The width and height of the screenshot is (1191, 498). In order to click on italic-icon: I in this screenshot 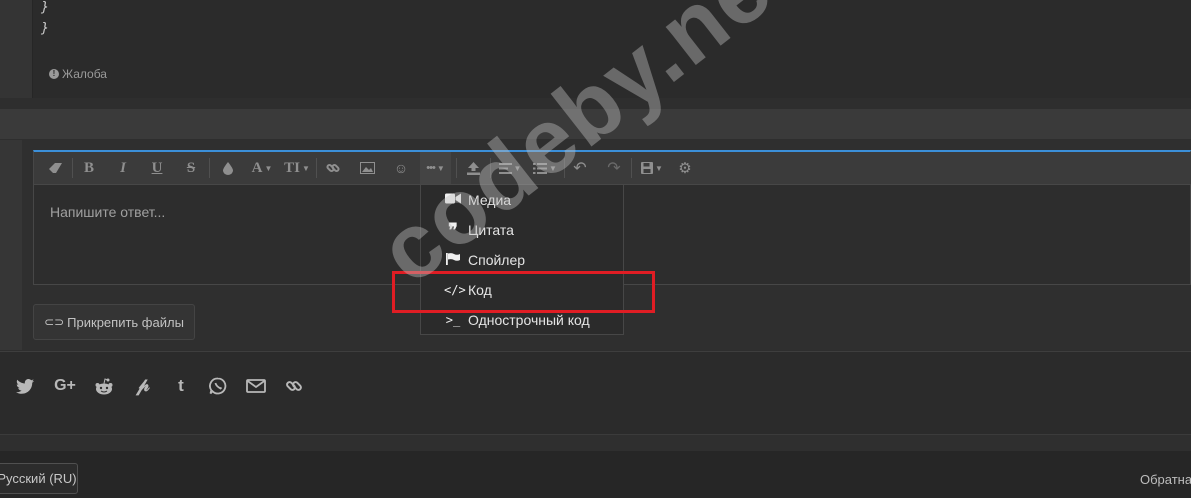, I will do `click(123, 167)`.